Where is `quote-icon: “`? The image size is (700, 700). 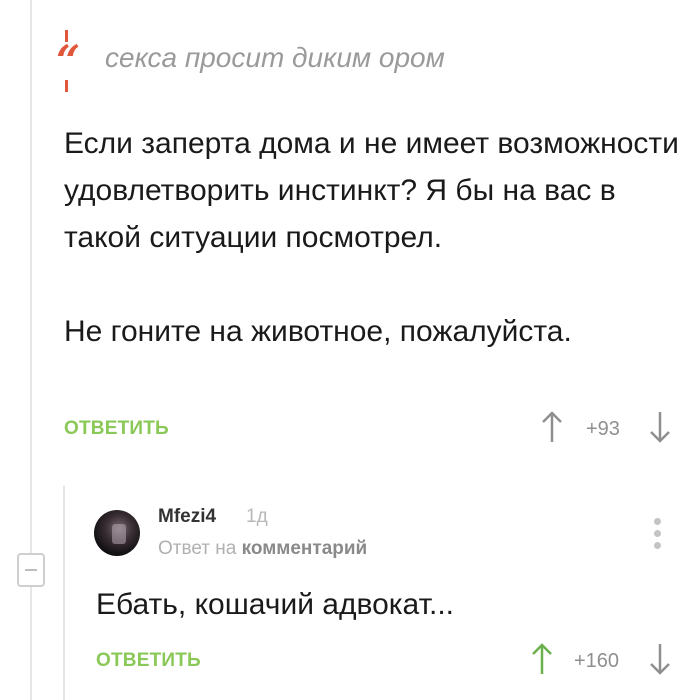 quote-icon: “ is located at coordinates (68, 60).